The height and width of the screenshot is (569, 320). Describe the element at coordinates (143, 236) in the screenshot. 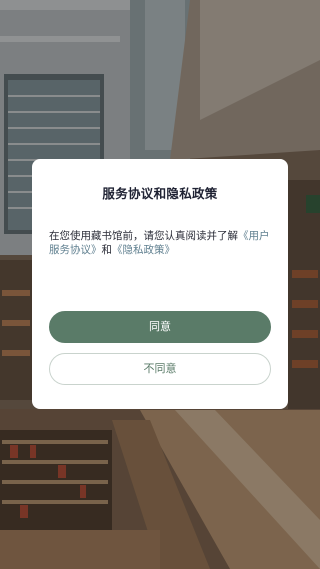

I see `dialog-message-text: 在您使用藏书馆前，请您认真阅读并了解` at that location.